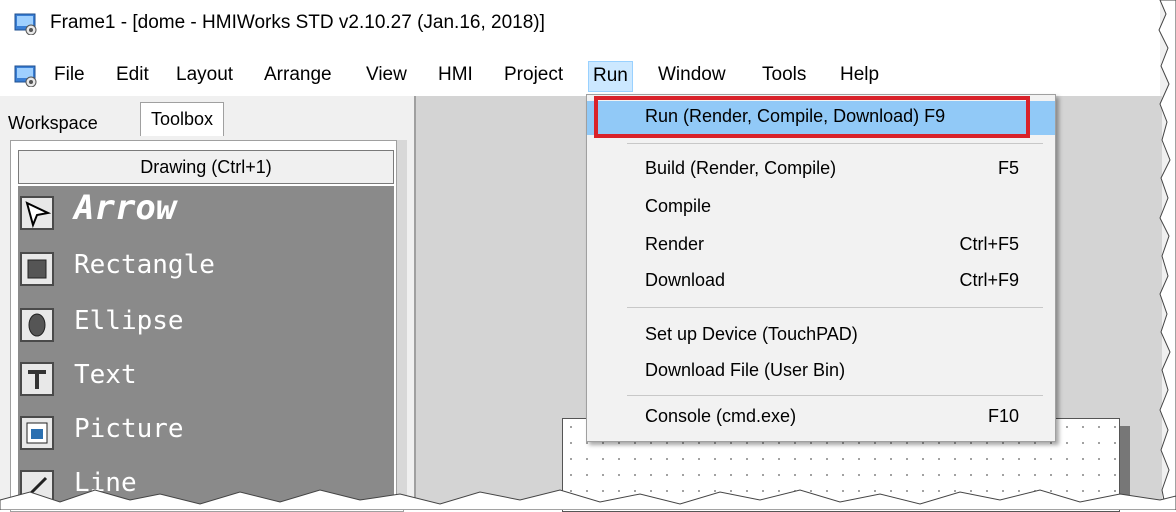 The height and width of the screenshot is (512, 1176). I want to click on toolbox-scrollbar, so click(401, 325).